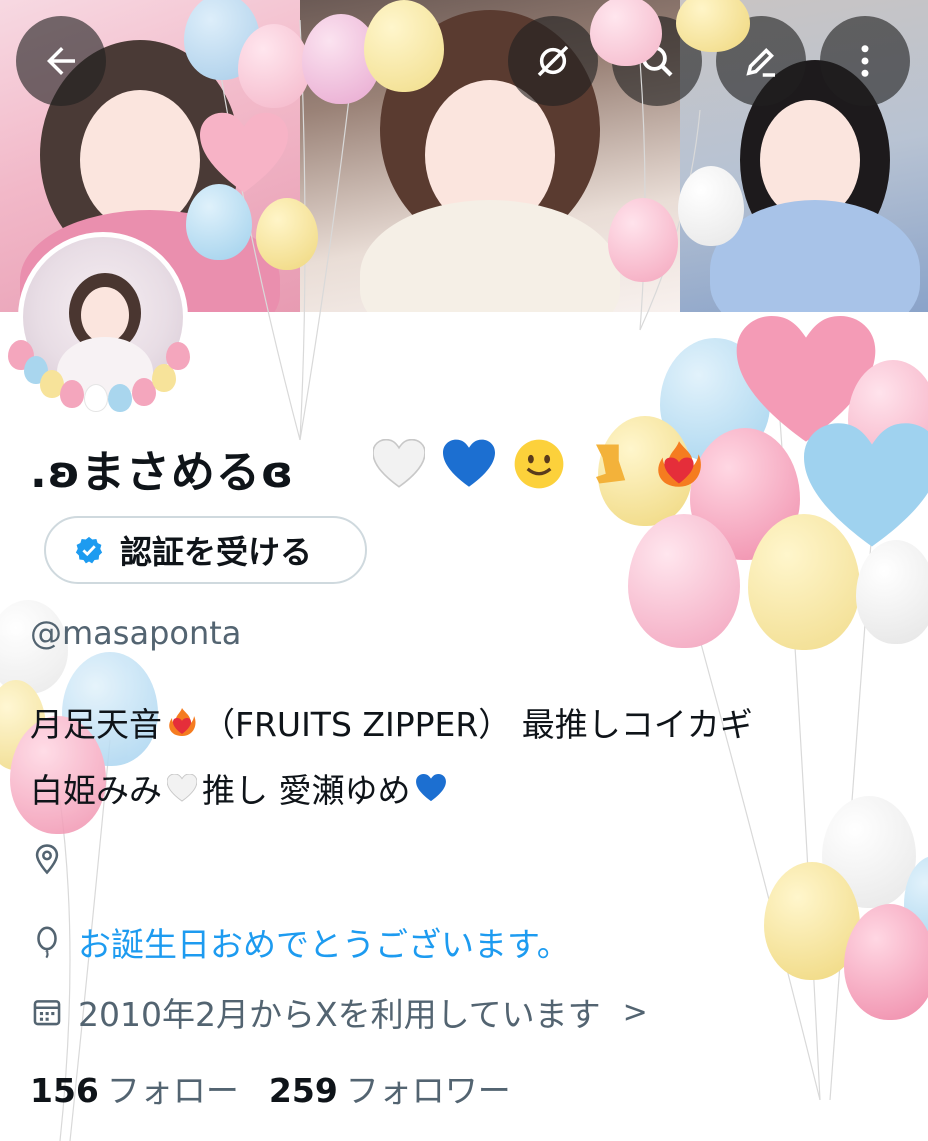  I want to click on edit-icon, so click(760, 62).